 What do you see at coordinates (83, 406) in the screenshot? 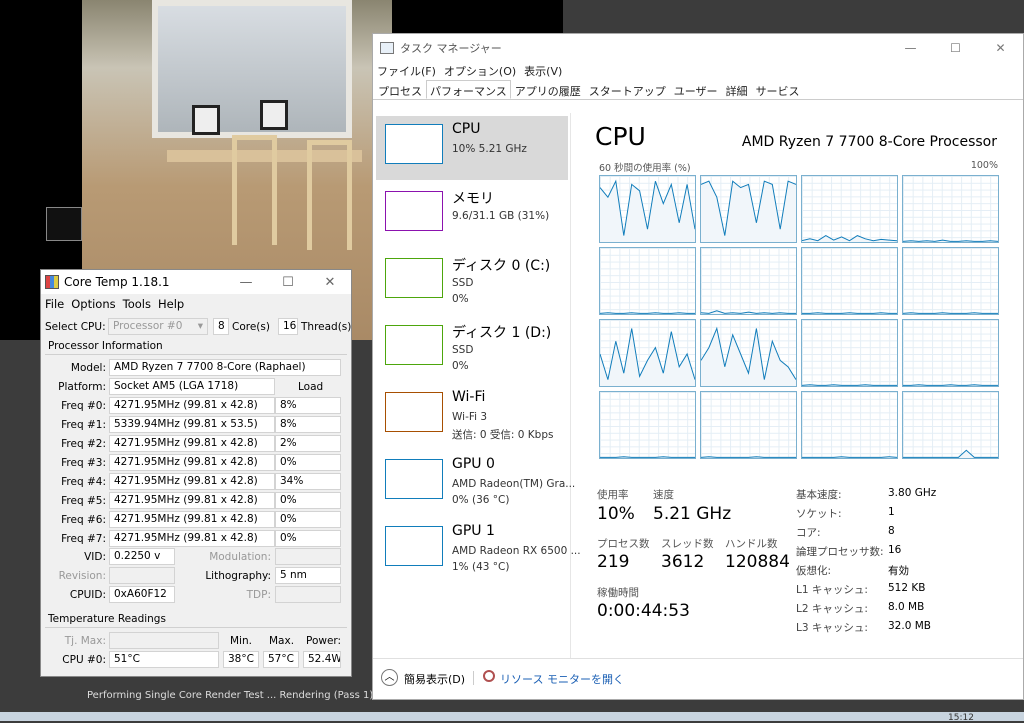
I see `freq-label: Freq #0:` at bounding box center [83, 406].